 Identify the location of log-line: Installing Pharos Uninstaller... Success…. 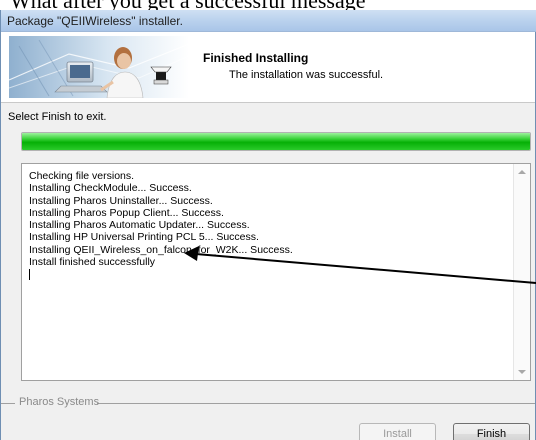
(121, 200).